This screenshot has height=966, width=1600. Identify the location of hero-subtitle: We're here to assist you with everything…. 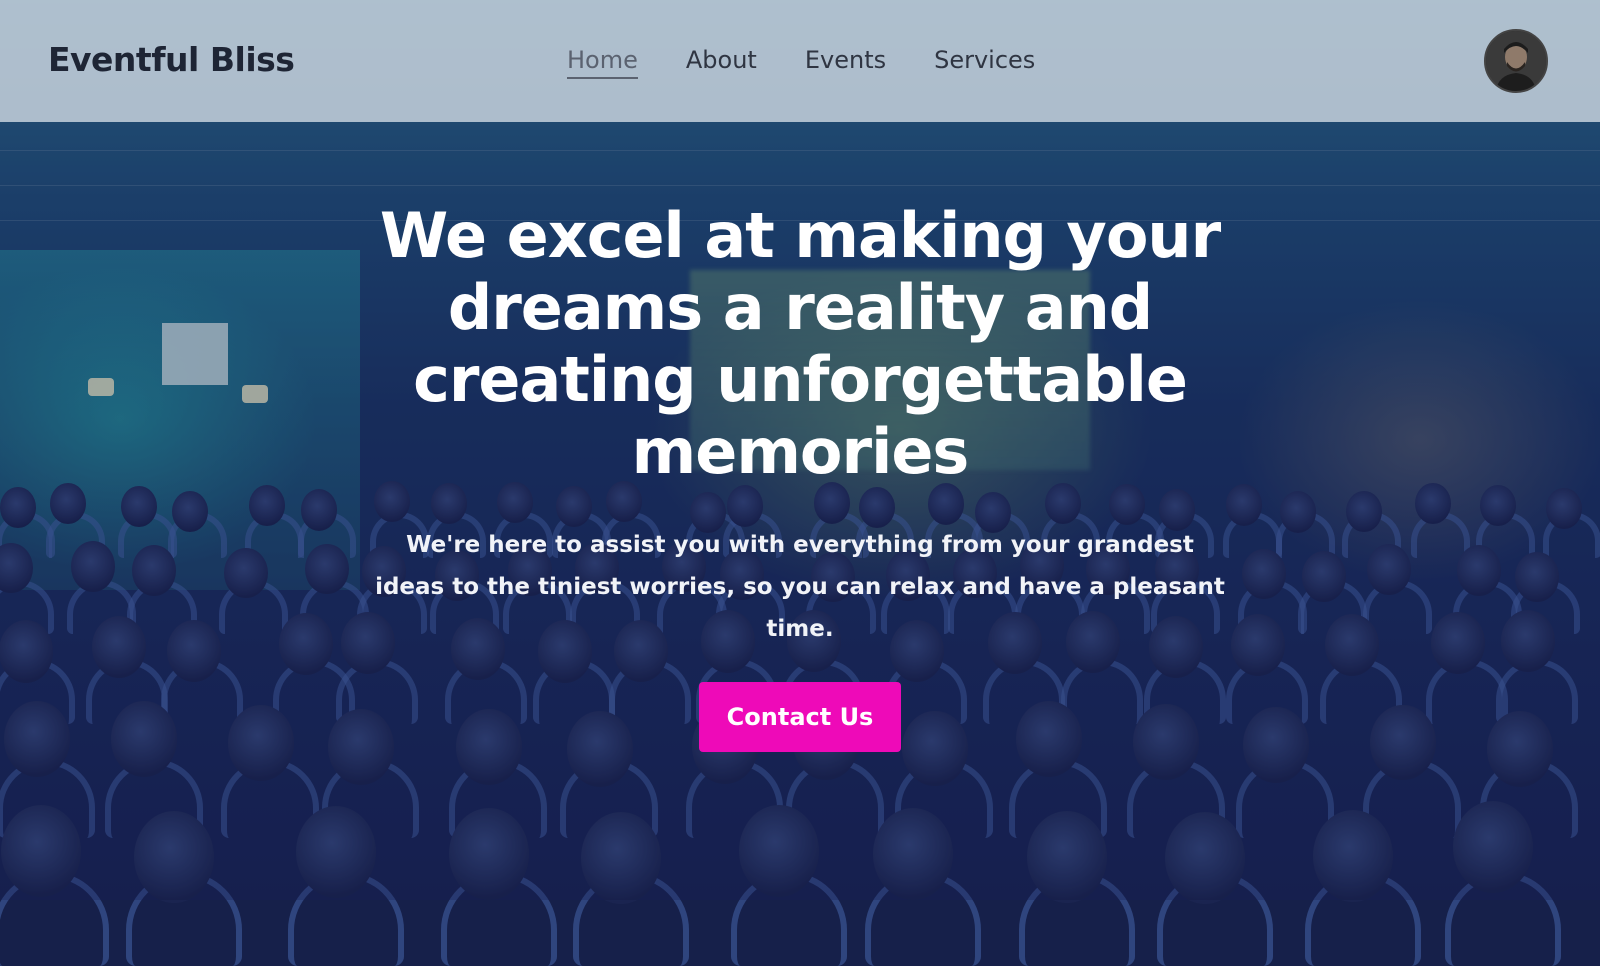
(800, 587).